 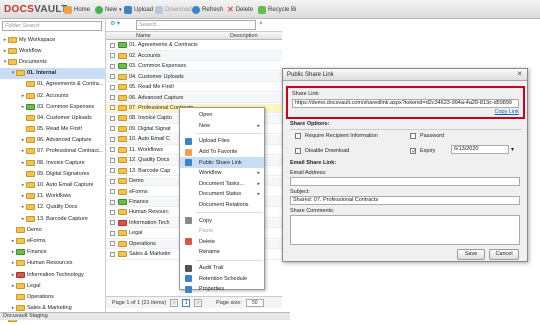 What do you see at coordinates (222, 173) in the screenshot?
I see `menu-item: Workflow ▸` at bounding box center [222, 173].